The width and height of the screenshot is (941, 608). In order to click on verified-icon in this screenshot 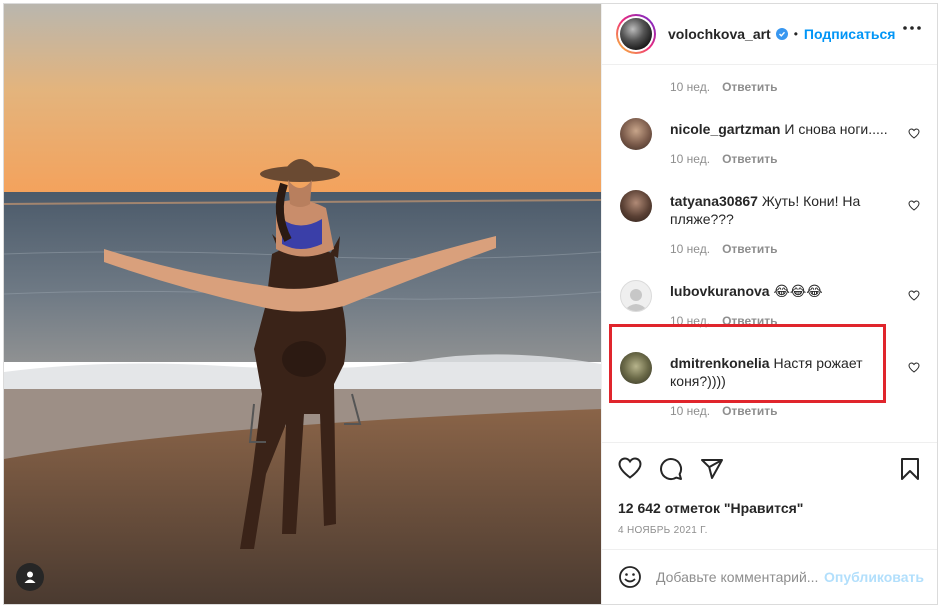, I will do `click(781, 34)`.